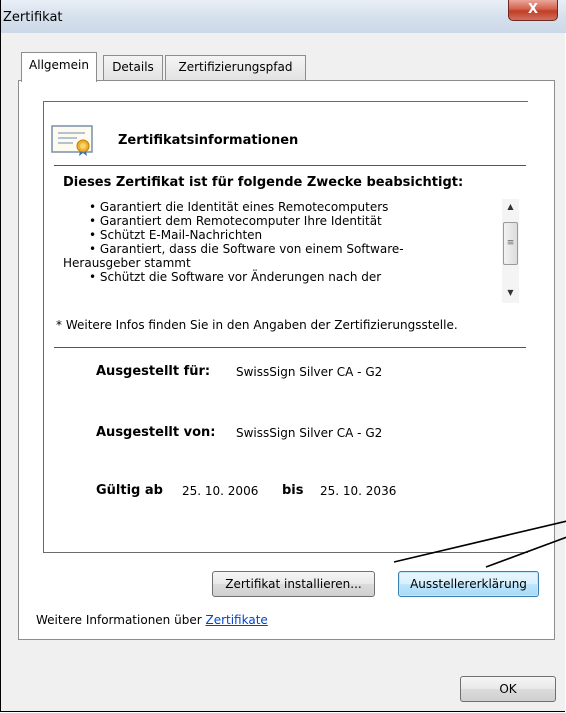  Describe the element at coordinates (479, 544) in the screenshot. I see `annotation-arrow-lines` at that location.